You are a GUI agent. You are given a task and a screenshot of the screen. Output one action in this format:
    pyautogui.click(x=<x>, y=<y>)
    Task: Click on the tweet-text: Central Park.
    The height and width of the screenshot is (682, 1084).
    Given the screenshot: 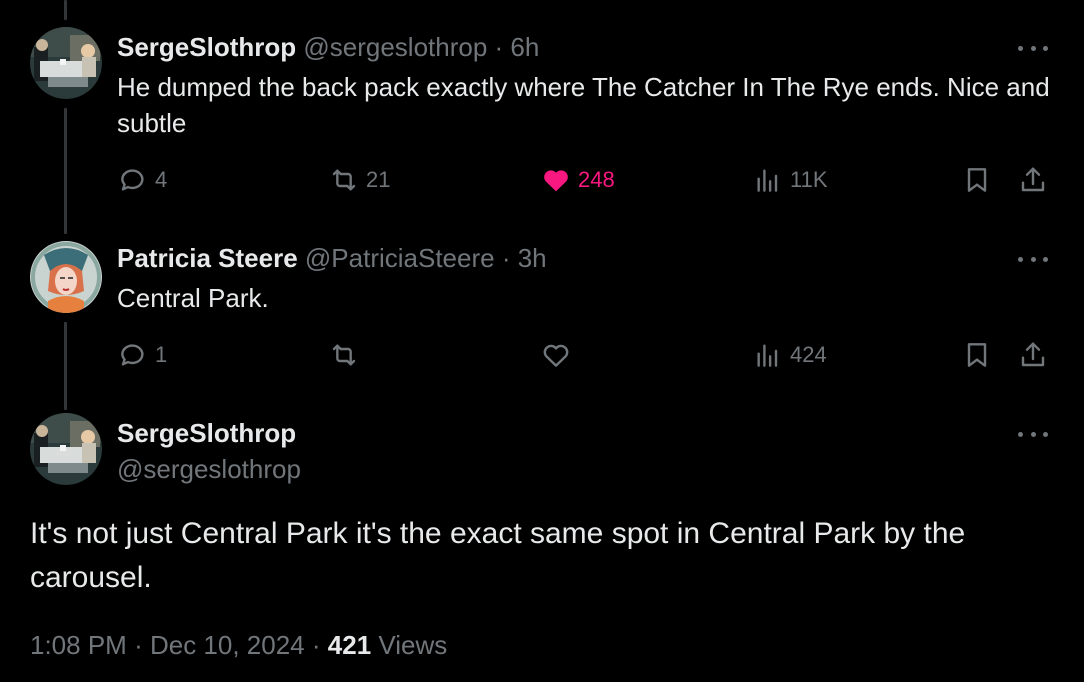 What is the action you would take?
    pyautogui.click(x=193, y=298)
    